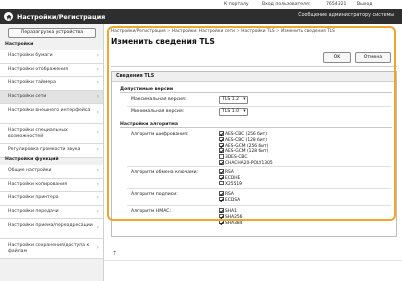 This screenshot has width=402, height=281. I want to click on max-version-value: TLS 1.2, so click(231, 99).